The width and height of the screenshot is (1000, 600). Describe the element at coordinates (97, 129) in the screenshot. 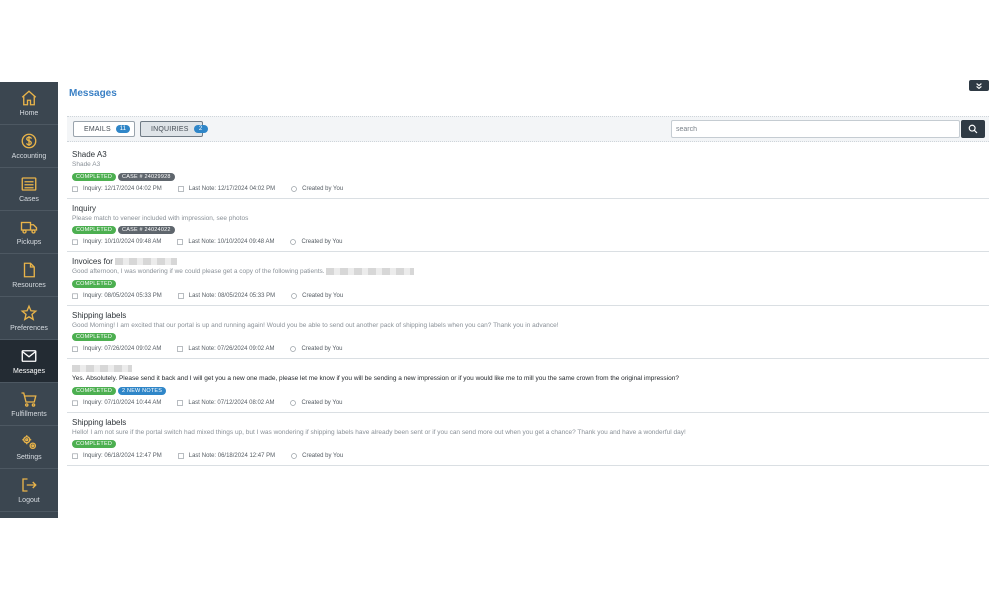

I see `tab-label: EMAILS` at that location.